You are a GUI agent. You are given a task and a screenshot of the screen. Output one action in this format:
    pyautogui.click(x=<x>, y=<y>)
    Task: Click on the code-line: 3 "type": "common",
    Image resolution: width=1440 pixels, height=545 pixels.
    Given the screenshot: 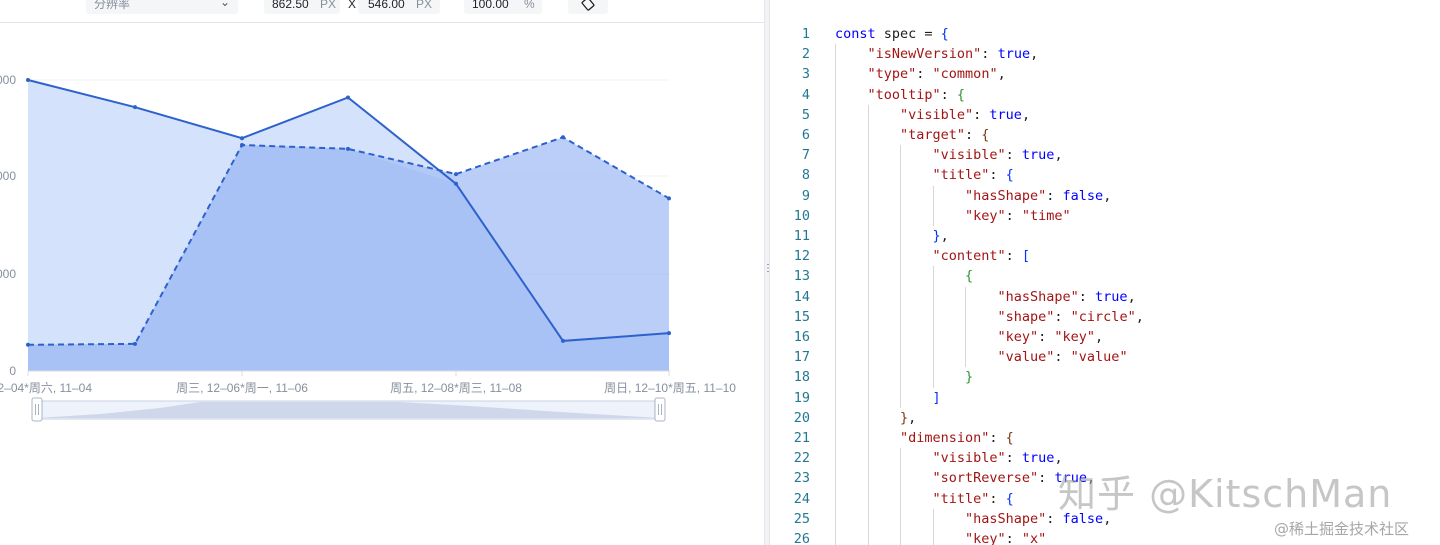 What is the action you would take?
    pyautogui.click(x=1105, y=74)
    